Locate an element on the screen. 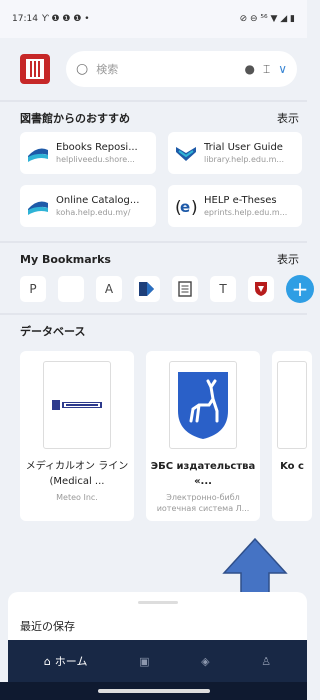 The height and width of the screenshot is (700, 320). database-publisher: Meteo Inc. is located at coordinates (77, 497).